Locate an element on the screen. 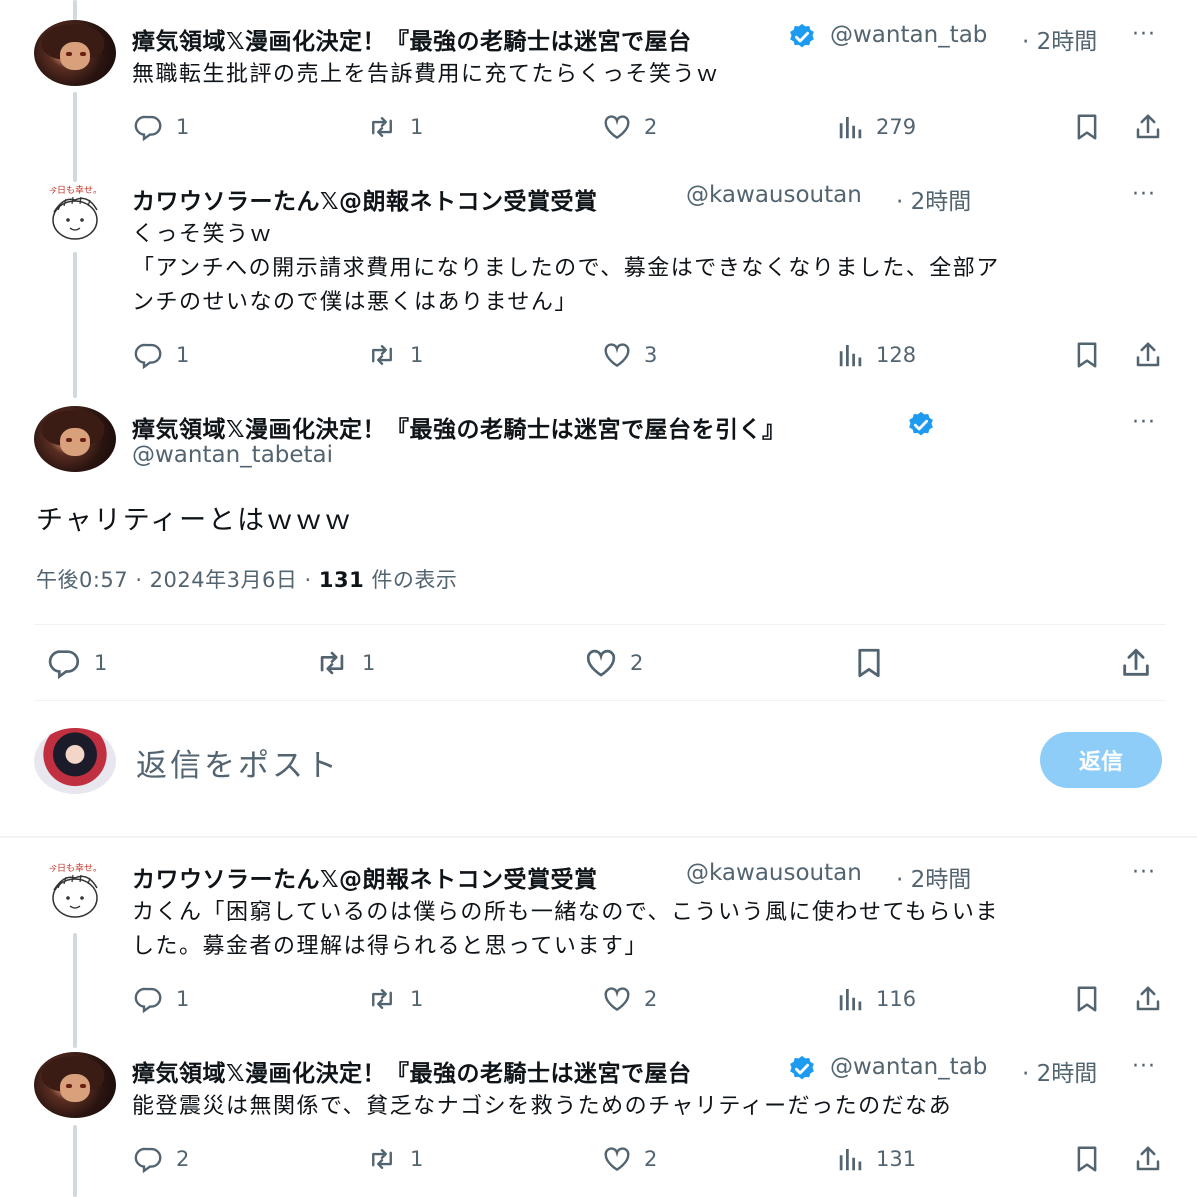 The height and width of the screenshot is (1197, 1197). post-text-line: くっそ笑うｗ is located at coordinates (203, 234).